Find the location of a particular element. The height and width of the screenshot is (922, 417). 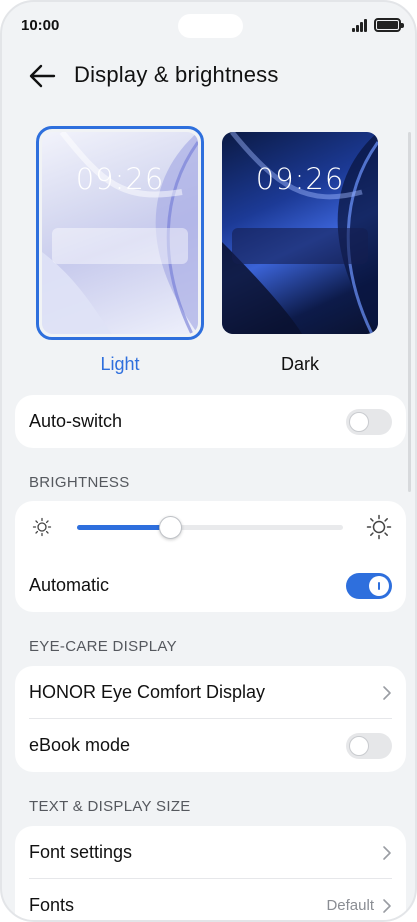

automatic-brightness-row: Automatic is located at coordinates (210, 585).